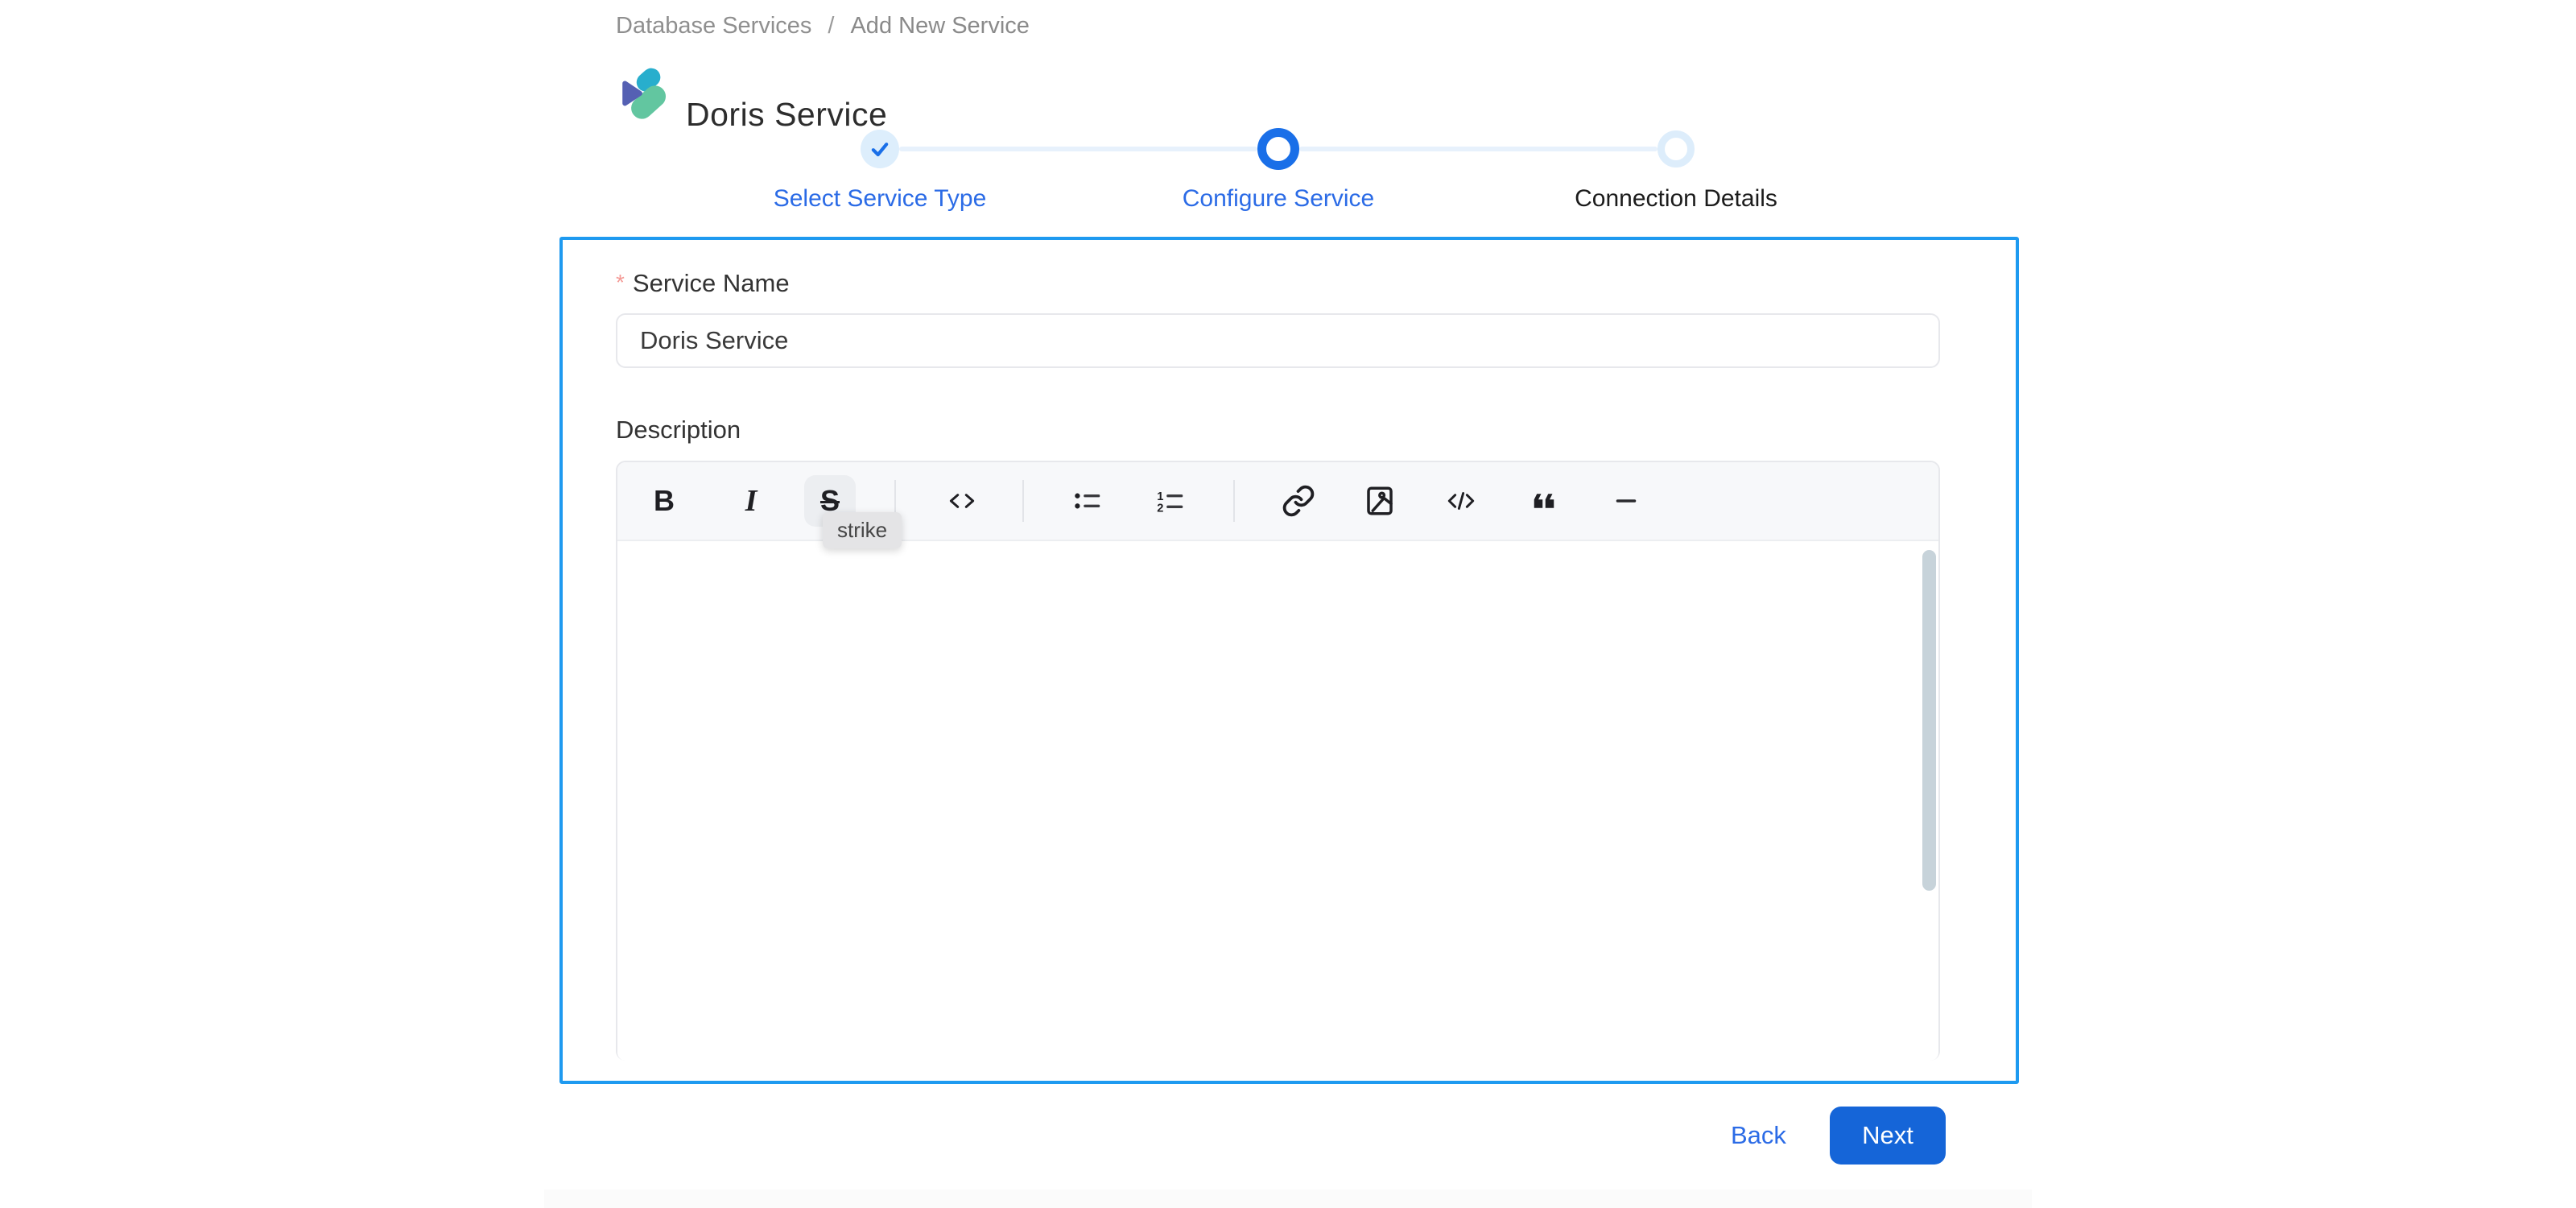 The image size is (2576, 1208). I want to click on step-2-active-circle, so click(1278, 149).